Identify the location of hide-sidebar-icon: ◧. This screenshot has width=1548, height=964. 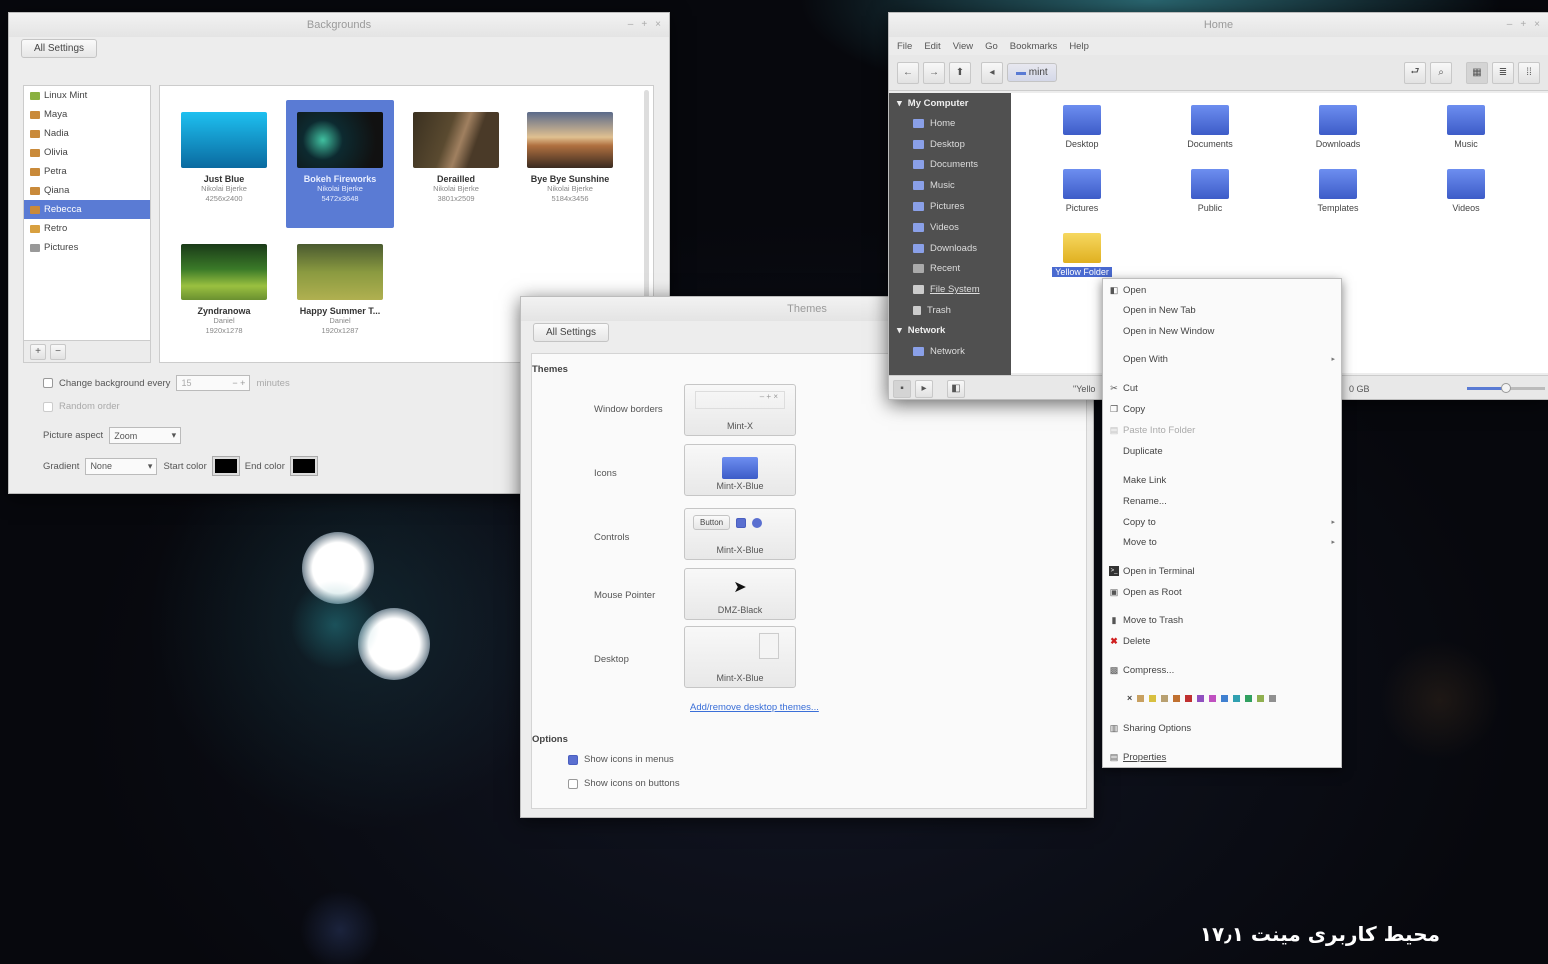
(956, 388).